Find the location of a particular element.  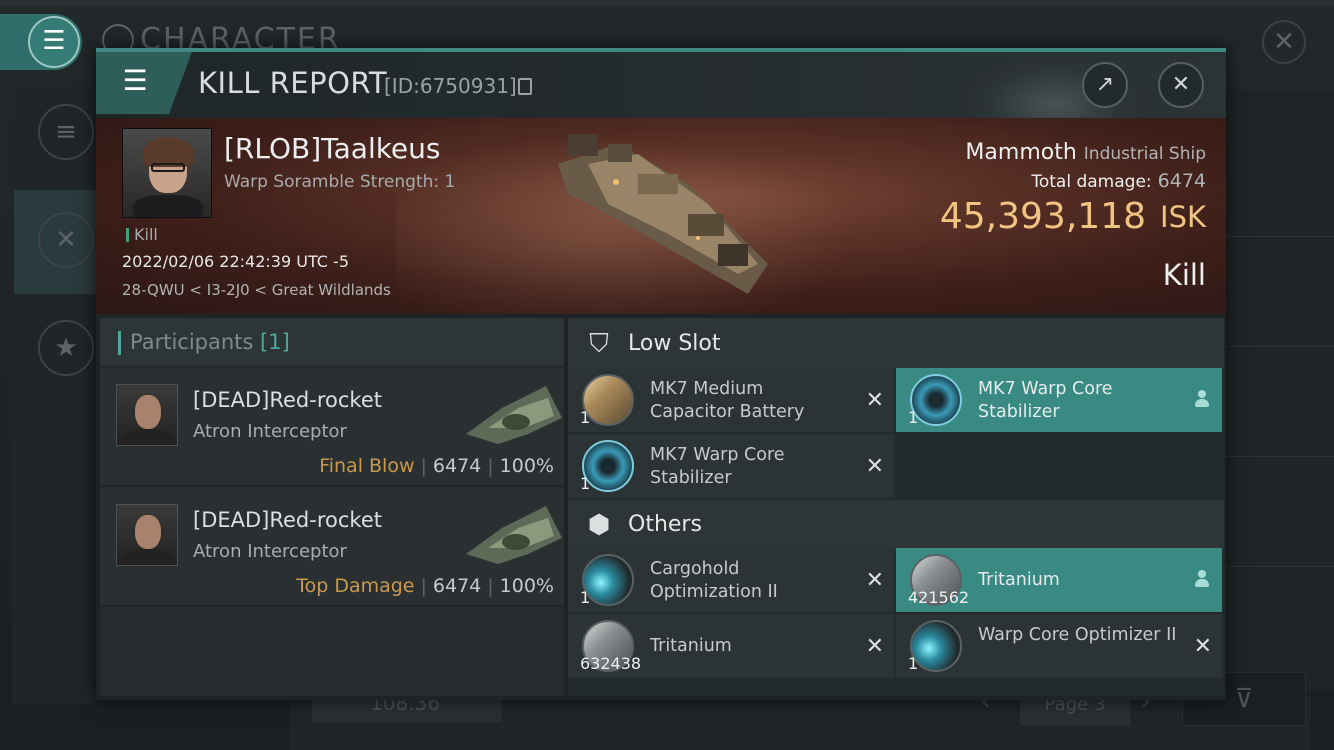

victim-name: [RLOB]Taalkeus is located at coordinates (332, 148).